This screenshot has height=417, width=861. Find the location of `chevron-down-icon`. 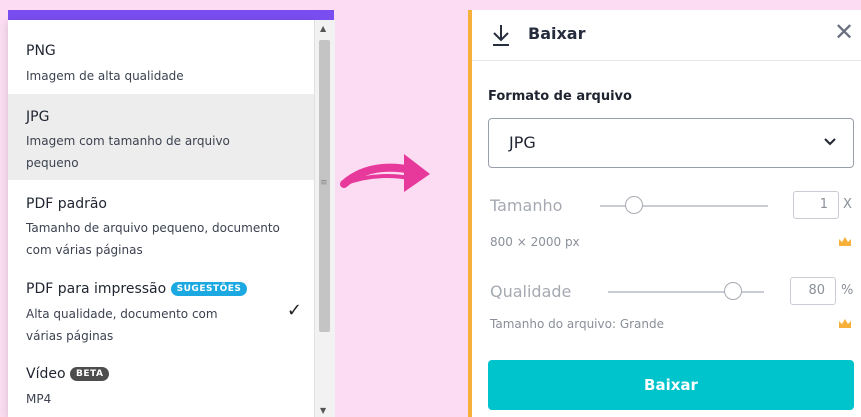

chevron-down-icon is located at coordinates (830, 142).